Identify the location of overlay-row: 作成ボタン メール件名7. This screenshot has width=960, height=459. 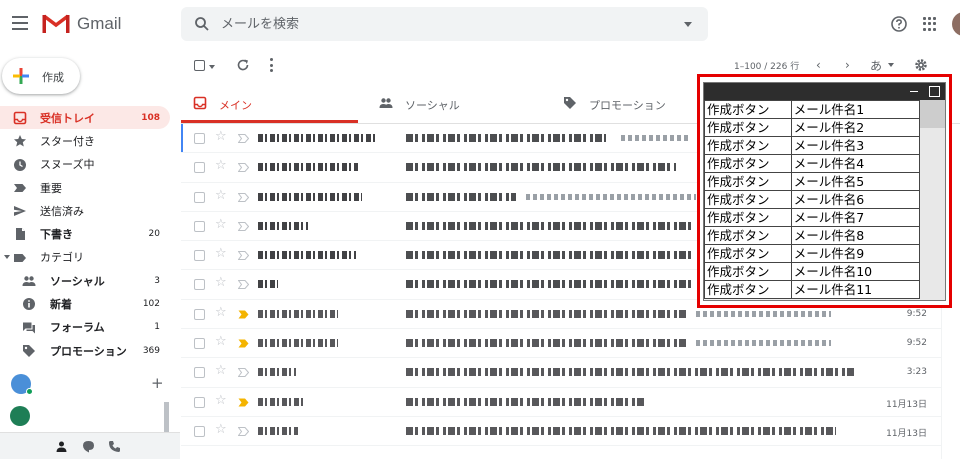
(812, 217).